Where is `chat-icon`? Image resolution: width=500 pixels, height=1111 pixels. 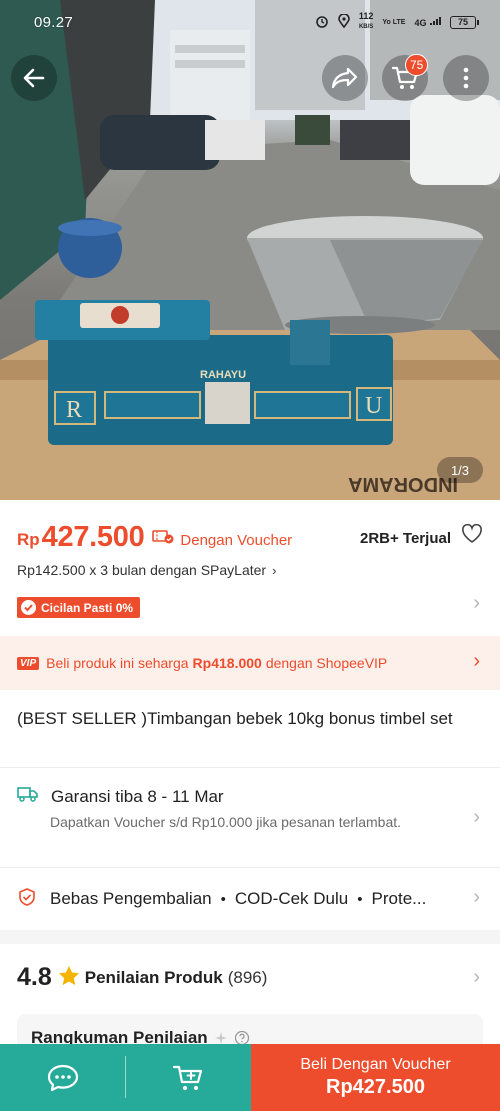 chat-icon is located at coordinates (62, 1077).